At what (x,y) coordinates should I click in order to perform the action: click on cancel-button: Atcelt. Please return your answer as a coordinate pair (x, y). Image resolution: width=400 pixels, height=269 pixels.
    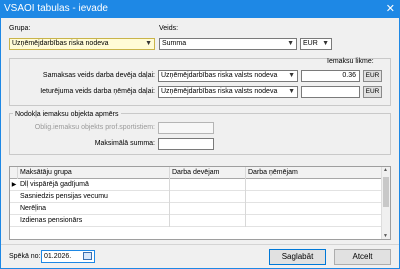
    Looking at the image, I should click on (362, 257).